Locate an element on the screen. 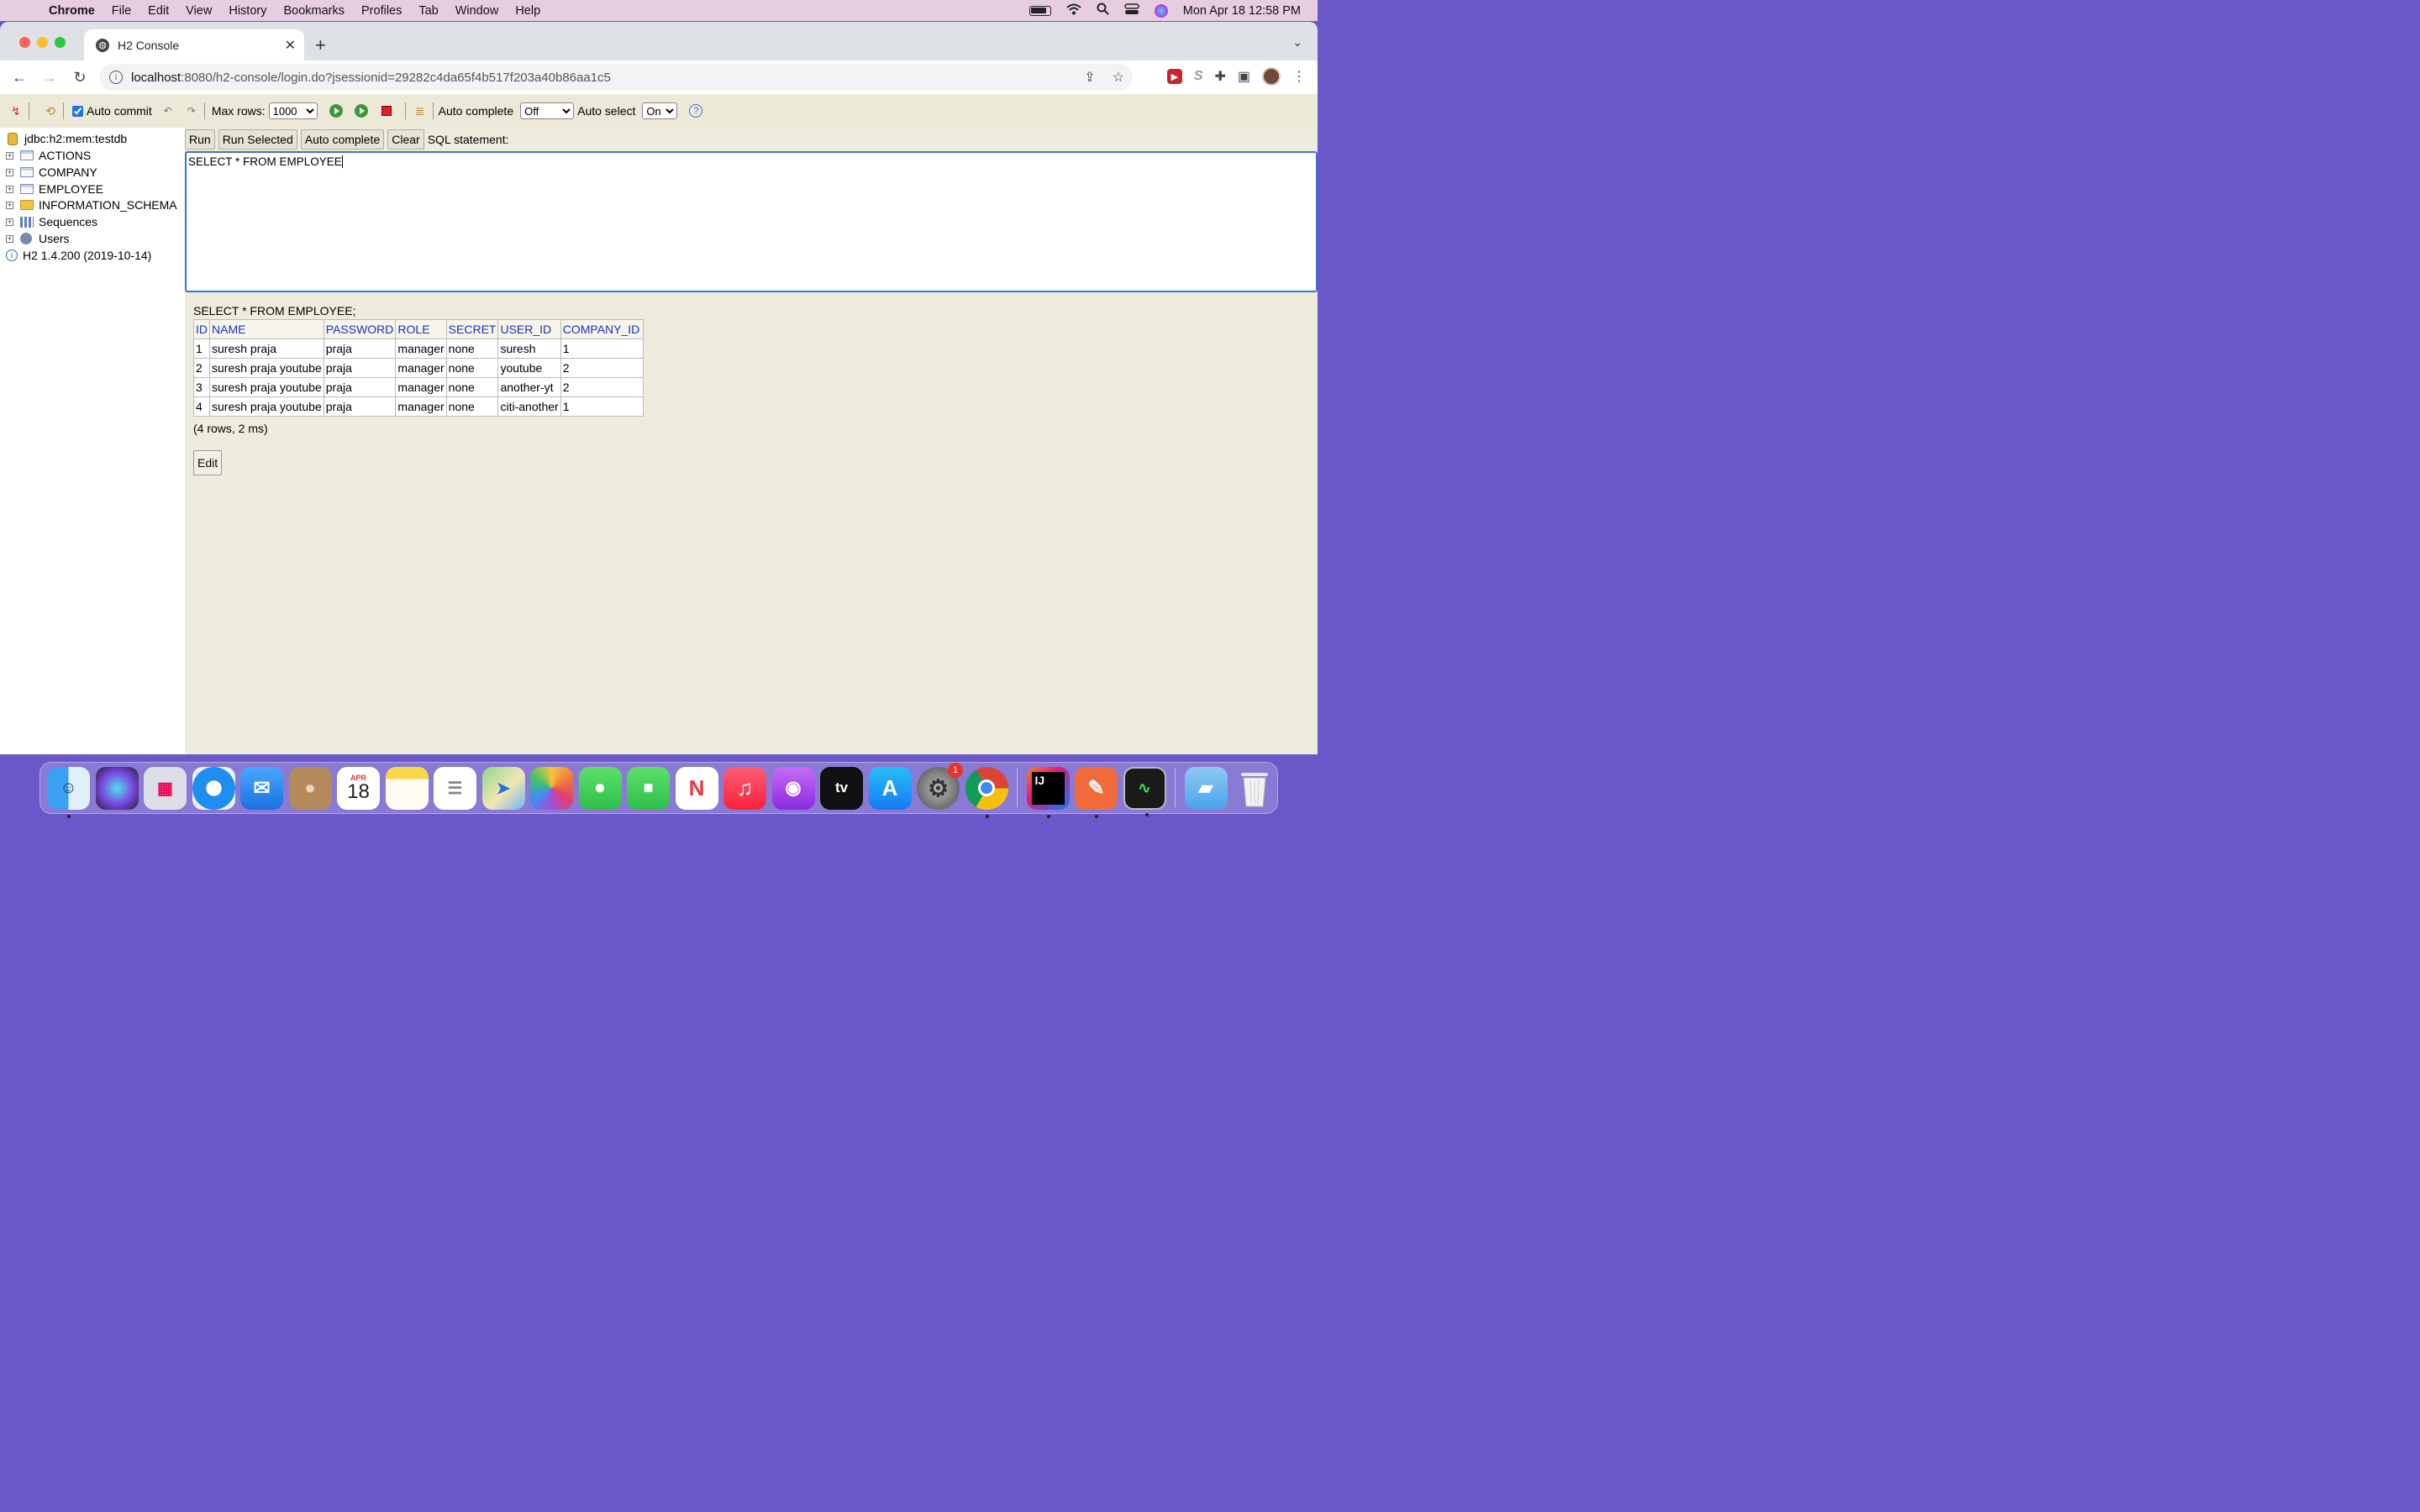 Image resolution: width=2420 pixels, height=1512 pixels. auto-complete-button: Auto complete is located at coordinates (342, 139).